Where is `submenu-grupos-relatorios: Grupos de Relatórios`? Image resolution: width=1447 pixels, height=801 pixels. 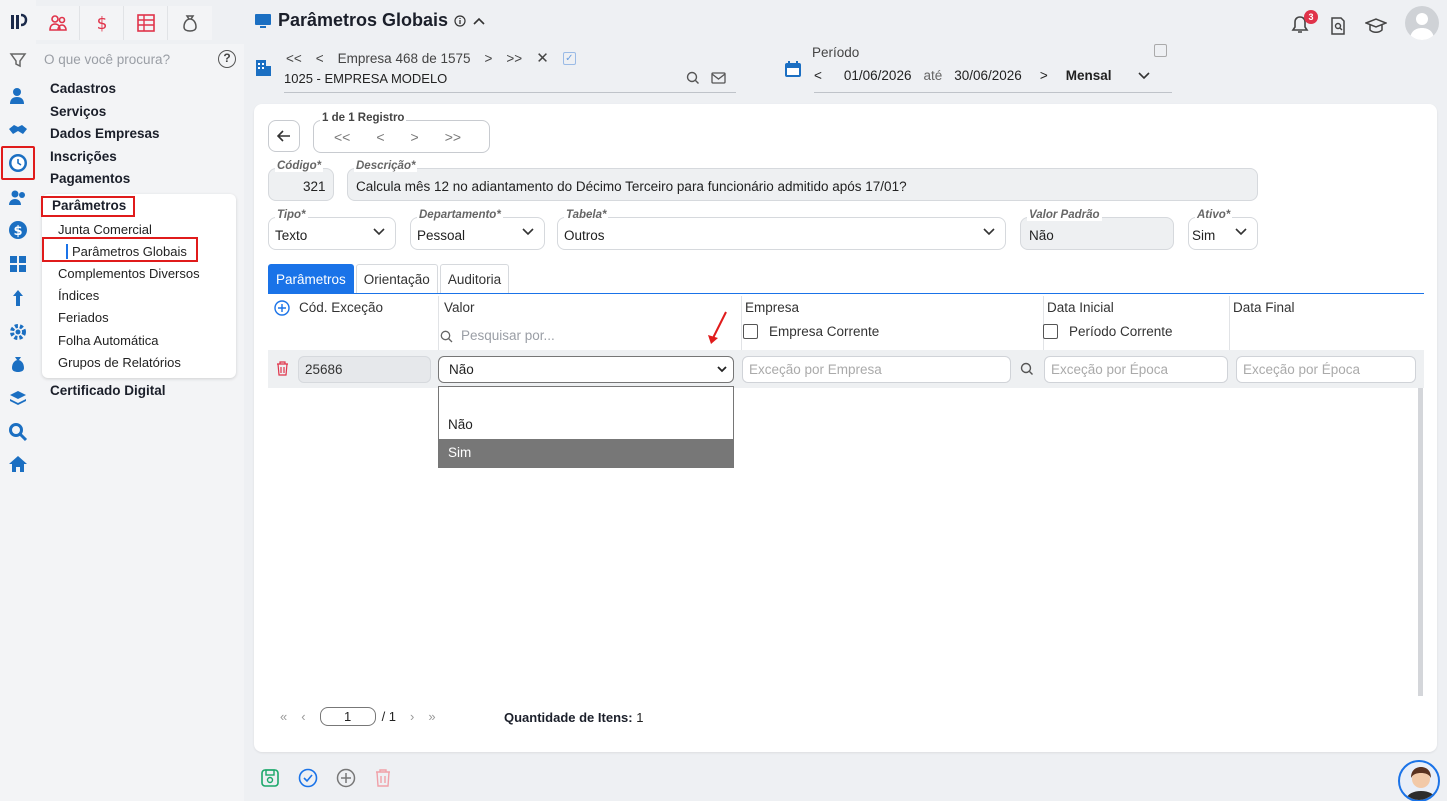 submenu-grupos-relatorios: Grupos de Relatórios is located at coordinates (119, 362).